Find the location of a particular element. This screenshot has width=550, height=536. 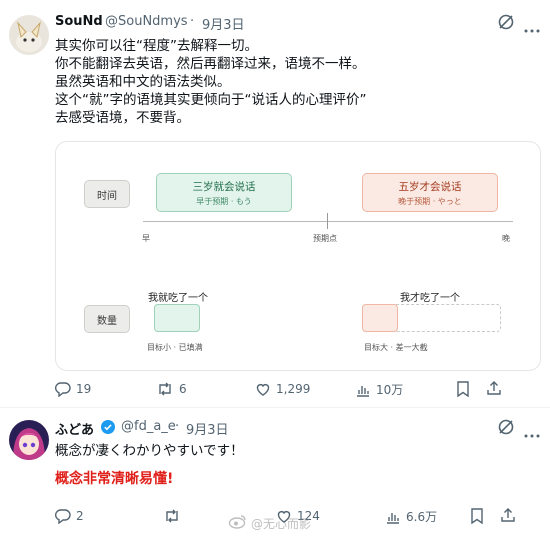

author-name: SouNd is located at coordinates (79, 21).